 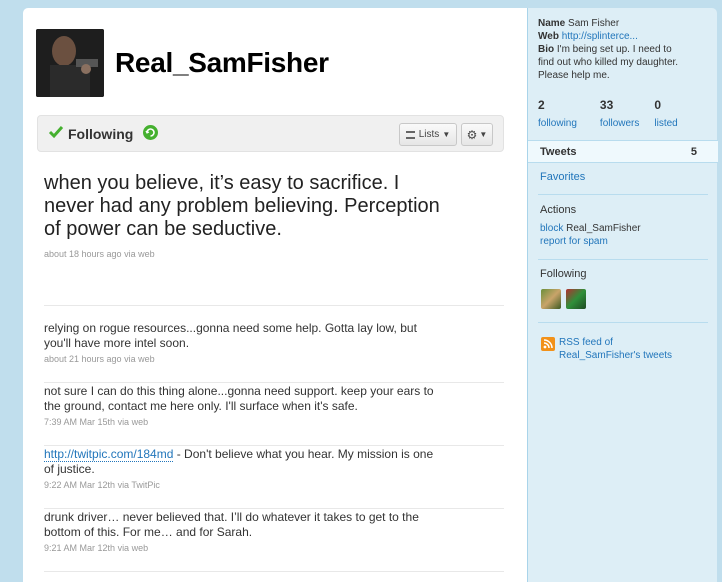 What do you see at coordinates (619, 123) in the screenshot?
I see `stat-label: followers` at bounding box center [619, 123].